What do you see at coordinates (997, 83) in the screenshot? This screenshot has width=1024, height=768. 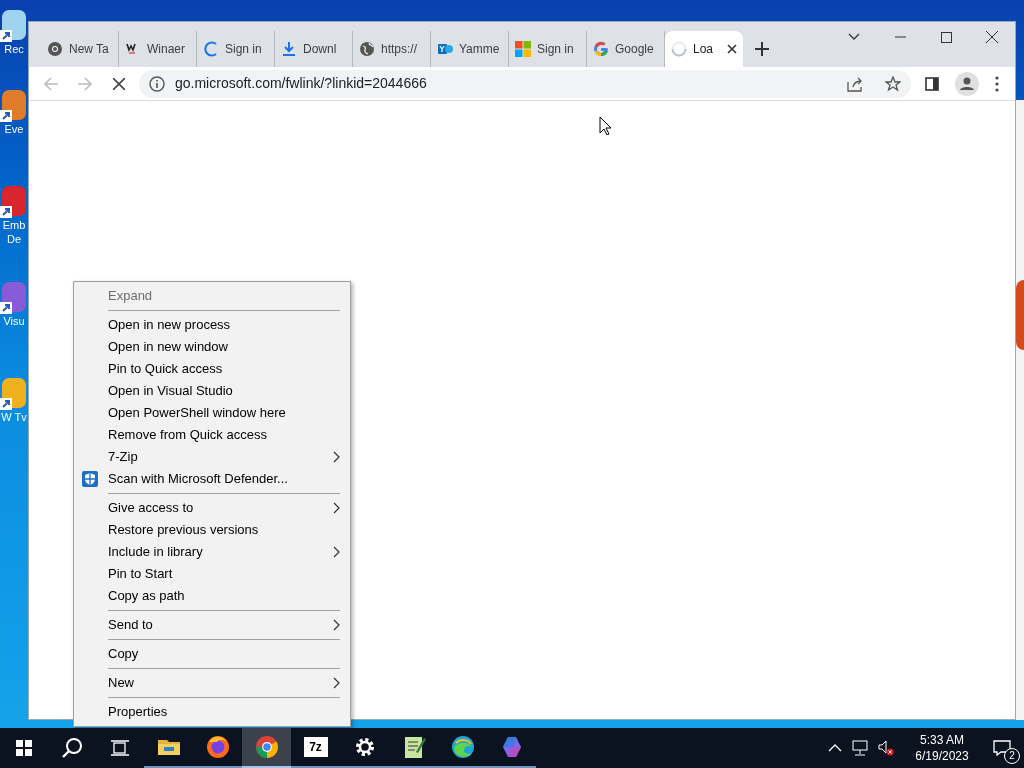 I see `menu-icon` at bounding box center [997, 83].